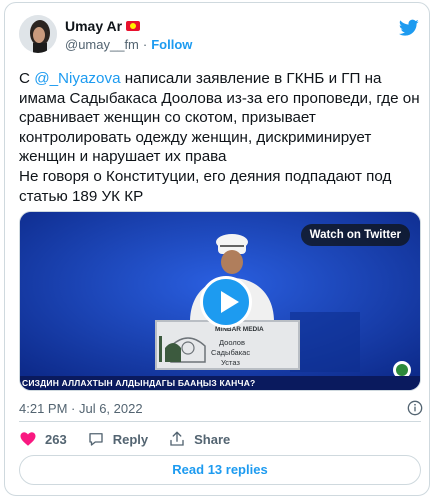 The image size is (434, 500). What do you see at coordinates (27, 78) in the screenshot?
I see `tweet-text-prefix: С` at bounding box center [27, 78].